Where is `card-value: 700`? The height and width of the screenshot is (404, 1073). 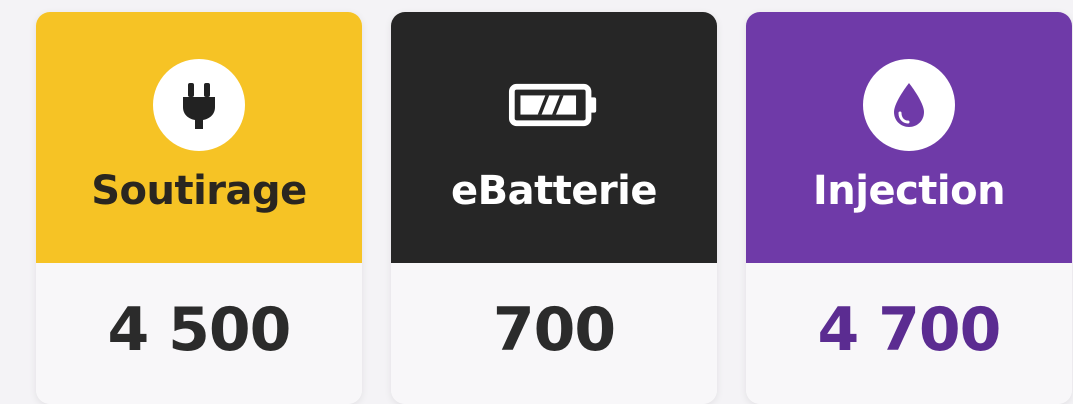
card-value: 700 is located at coordinates (554, 330).